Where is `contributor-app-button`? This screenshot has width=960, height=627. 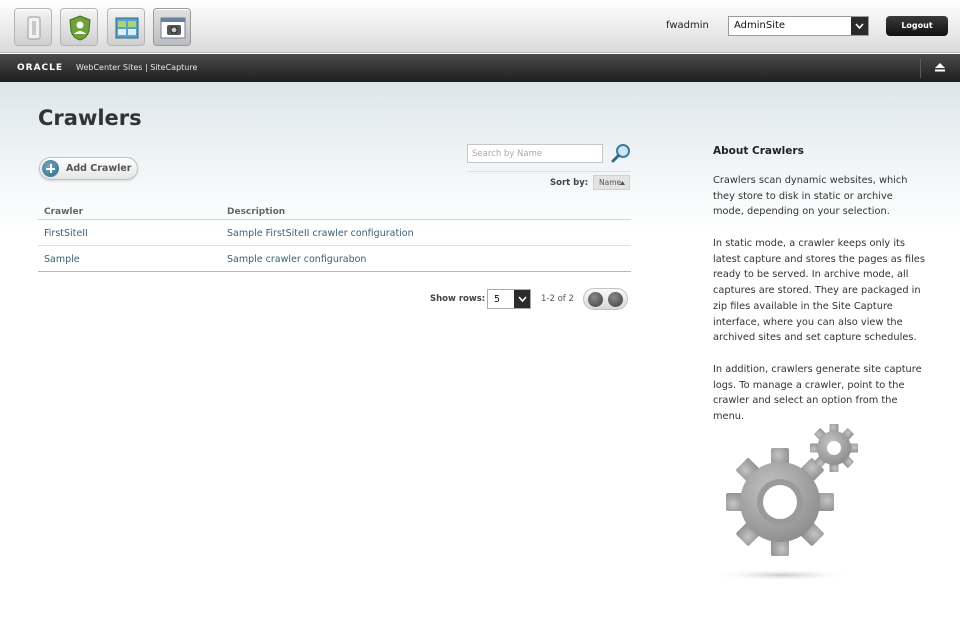
contributor-app-button is located at coordinates (79, 27).